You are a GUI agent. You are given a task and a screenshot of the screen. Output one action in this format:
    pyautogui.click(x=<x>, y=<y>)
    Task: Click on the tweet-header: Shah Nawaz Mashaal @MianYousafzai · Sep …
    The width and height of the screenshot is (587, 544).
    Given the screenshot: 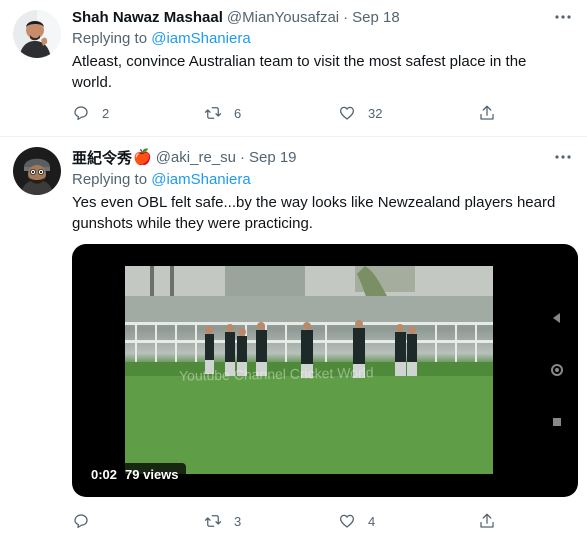 What is the action you would take?
    pyautogui.click(x=236, y=17)
    